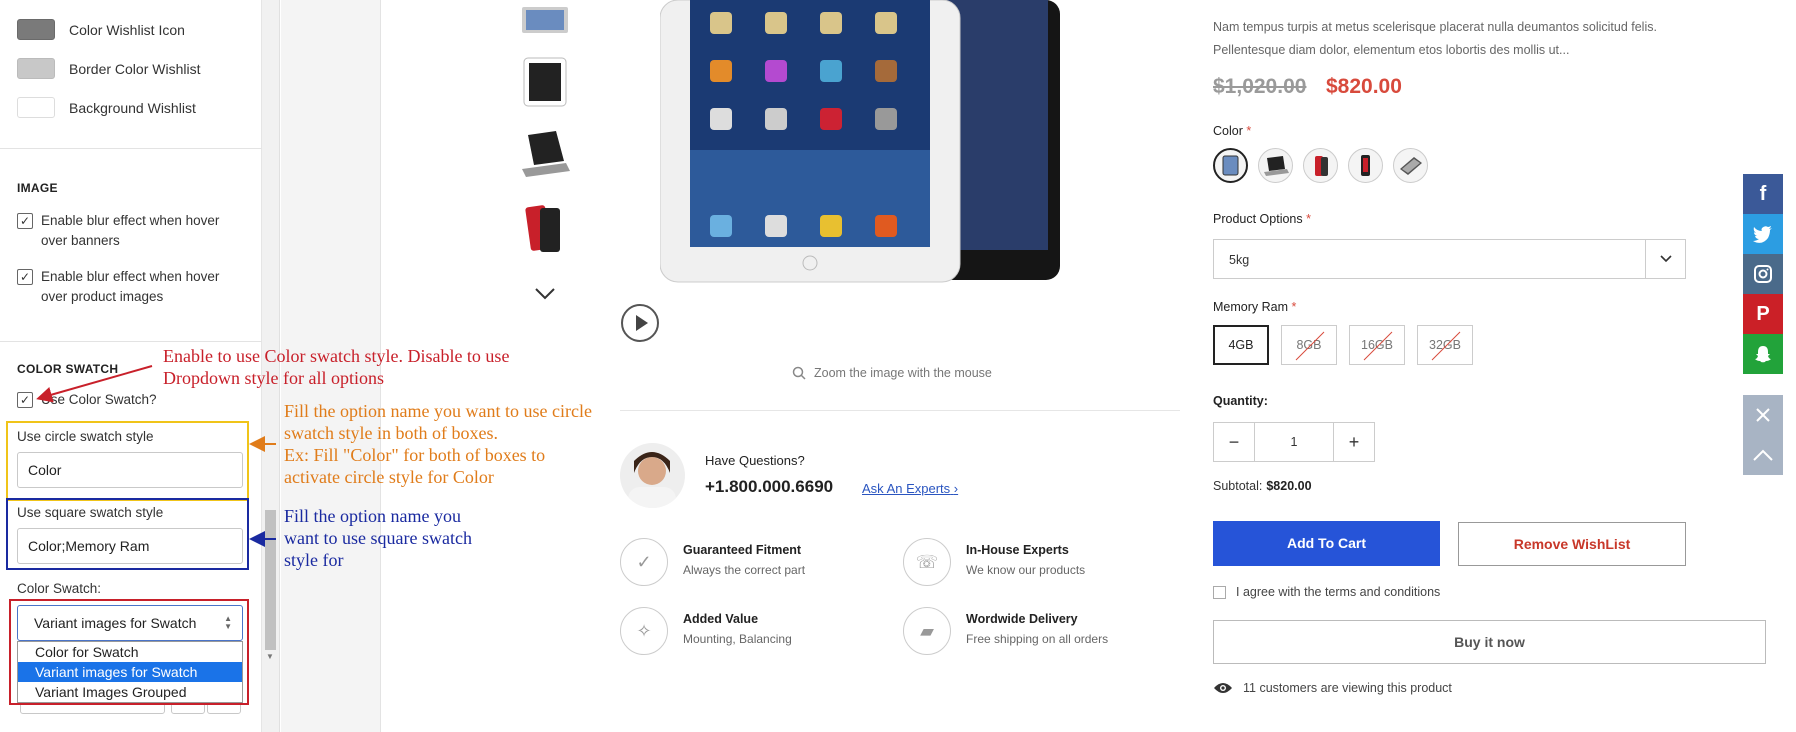 The height and width of the screenshot is (732, 1796). What do you see at coordinates (545, 156) in the screenshot?
I see `thumbnail-ipad-keyboard` at bounding box center [545, 156].